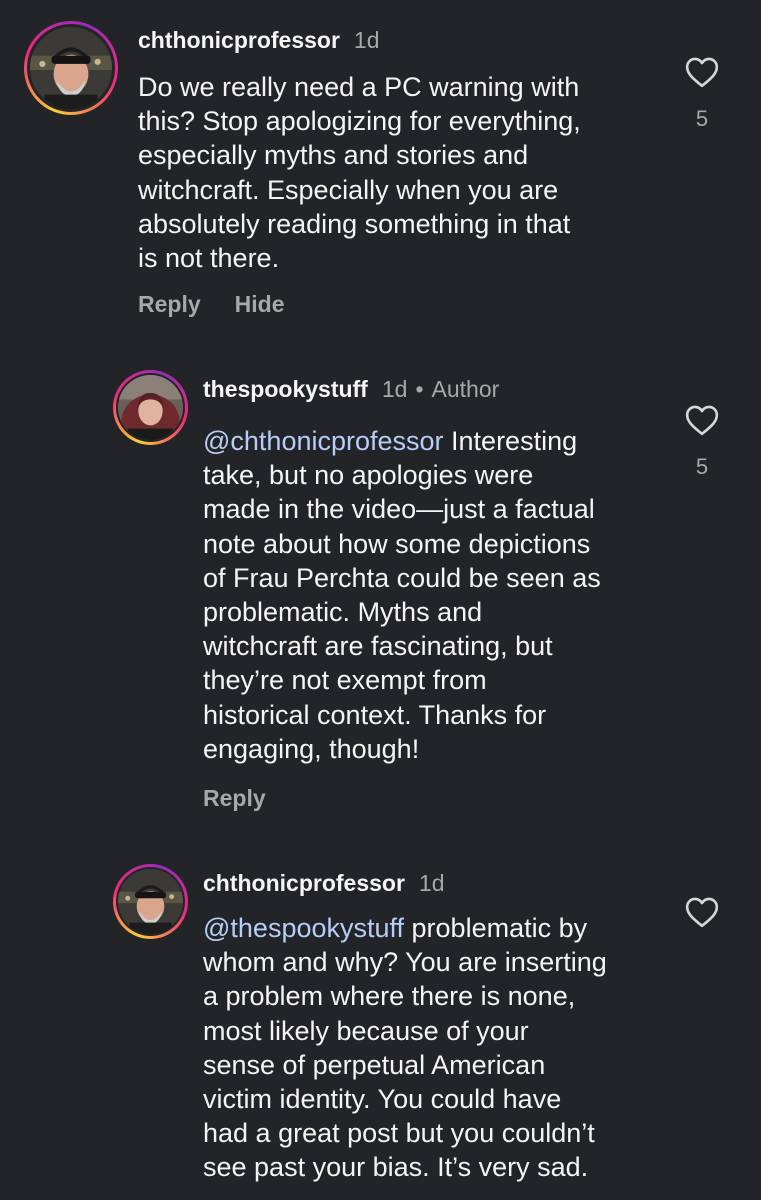 This screenshot has height=1200, width=761. I want to click on comment-header: thespookystuff 1d • Author, so click(351, 389).